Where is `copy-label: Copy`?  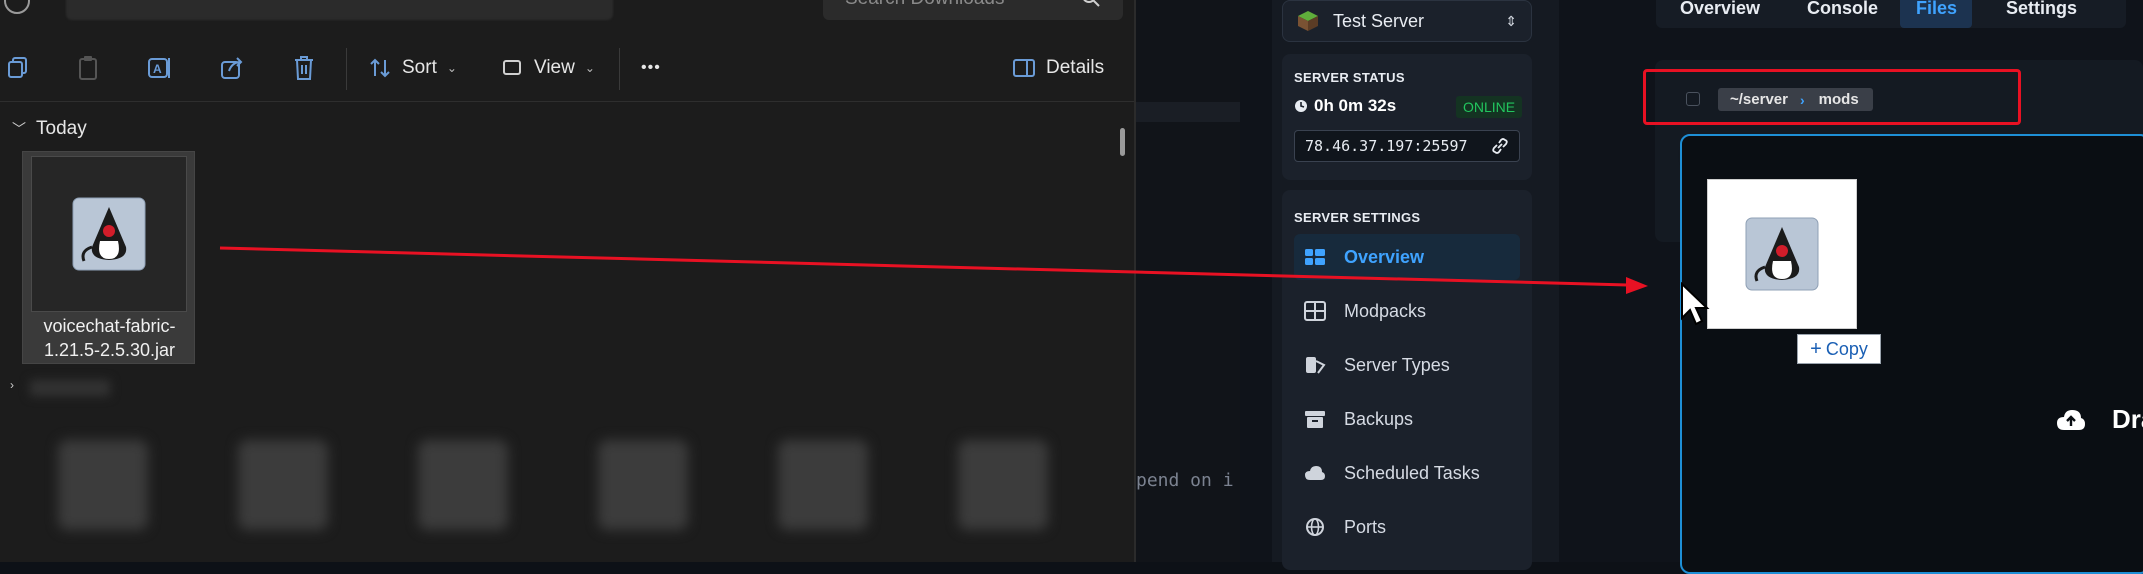 copy-label: Copy is located at coordinates (1846, 348).